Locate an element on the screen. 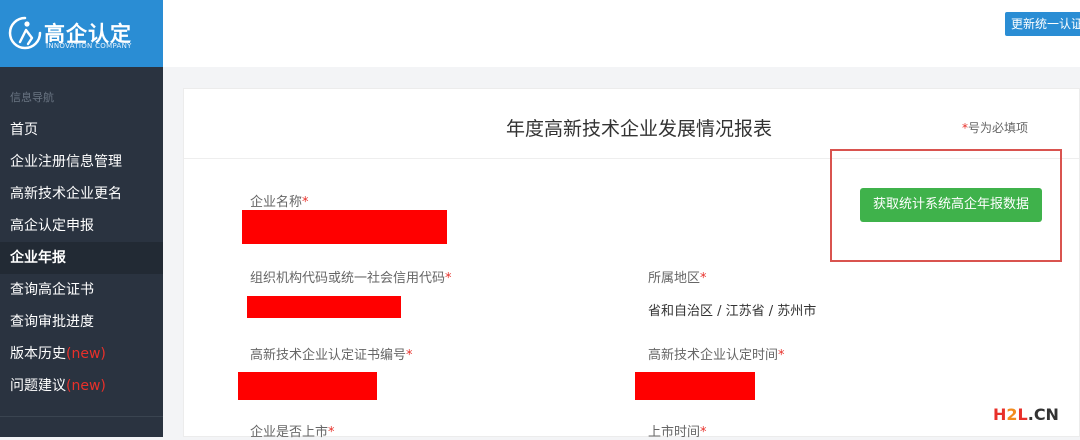 Image resolution: width=1080 pixels, height=440 pixels. org-code-field-redacted is located at coordinates (324, 307).